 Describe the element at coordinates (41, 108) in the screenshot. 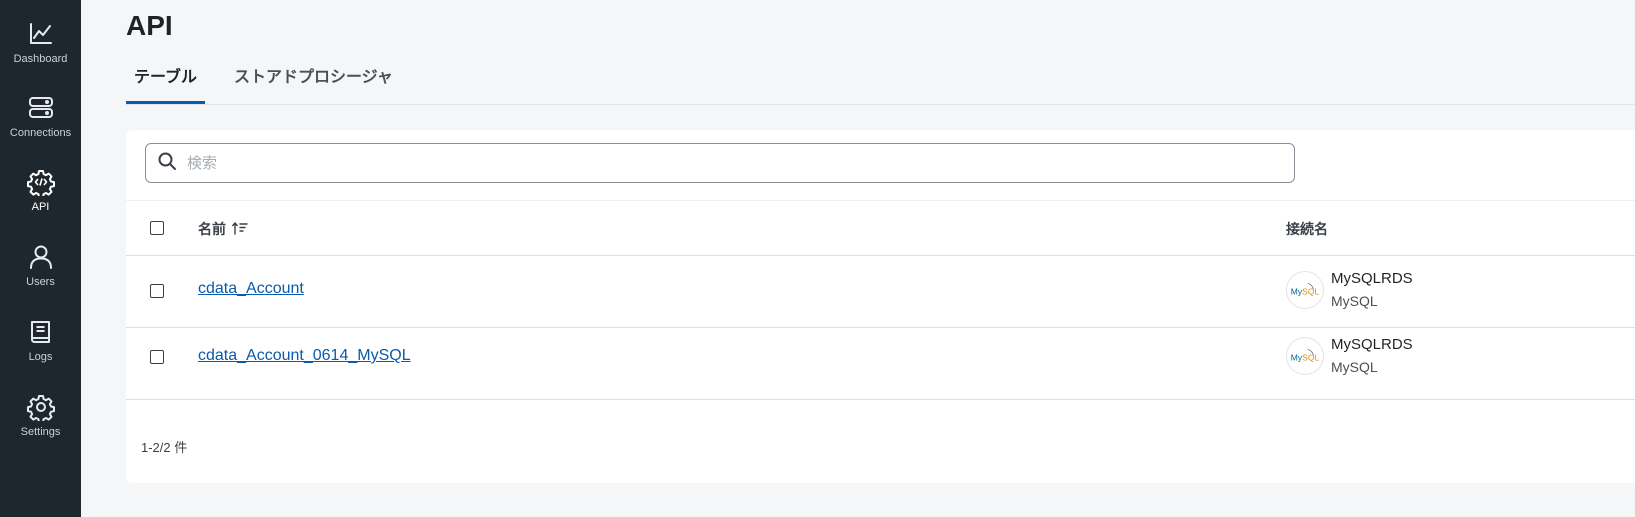

I see `server-icon` at that location.